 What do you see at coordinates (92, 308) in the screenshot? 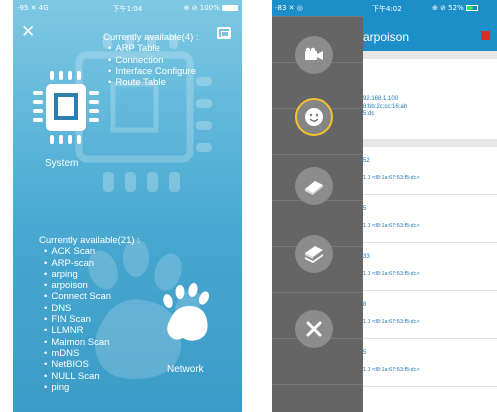
I see `list-item: DNS` at bounding box center [92, 308].